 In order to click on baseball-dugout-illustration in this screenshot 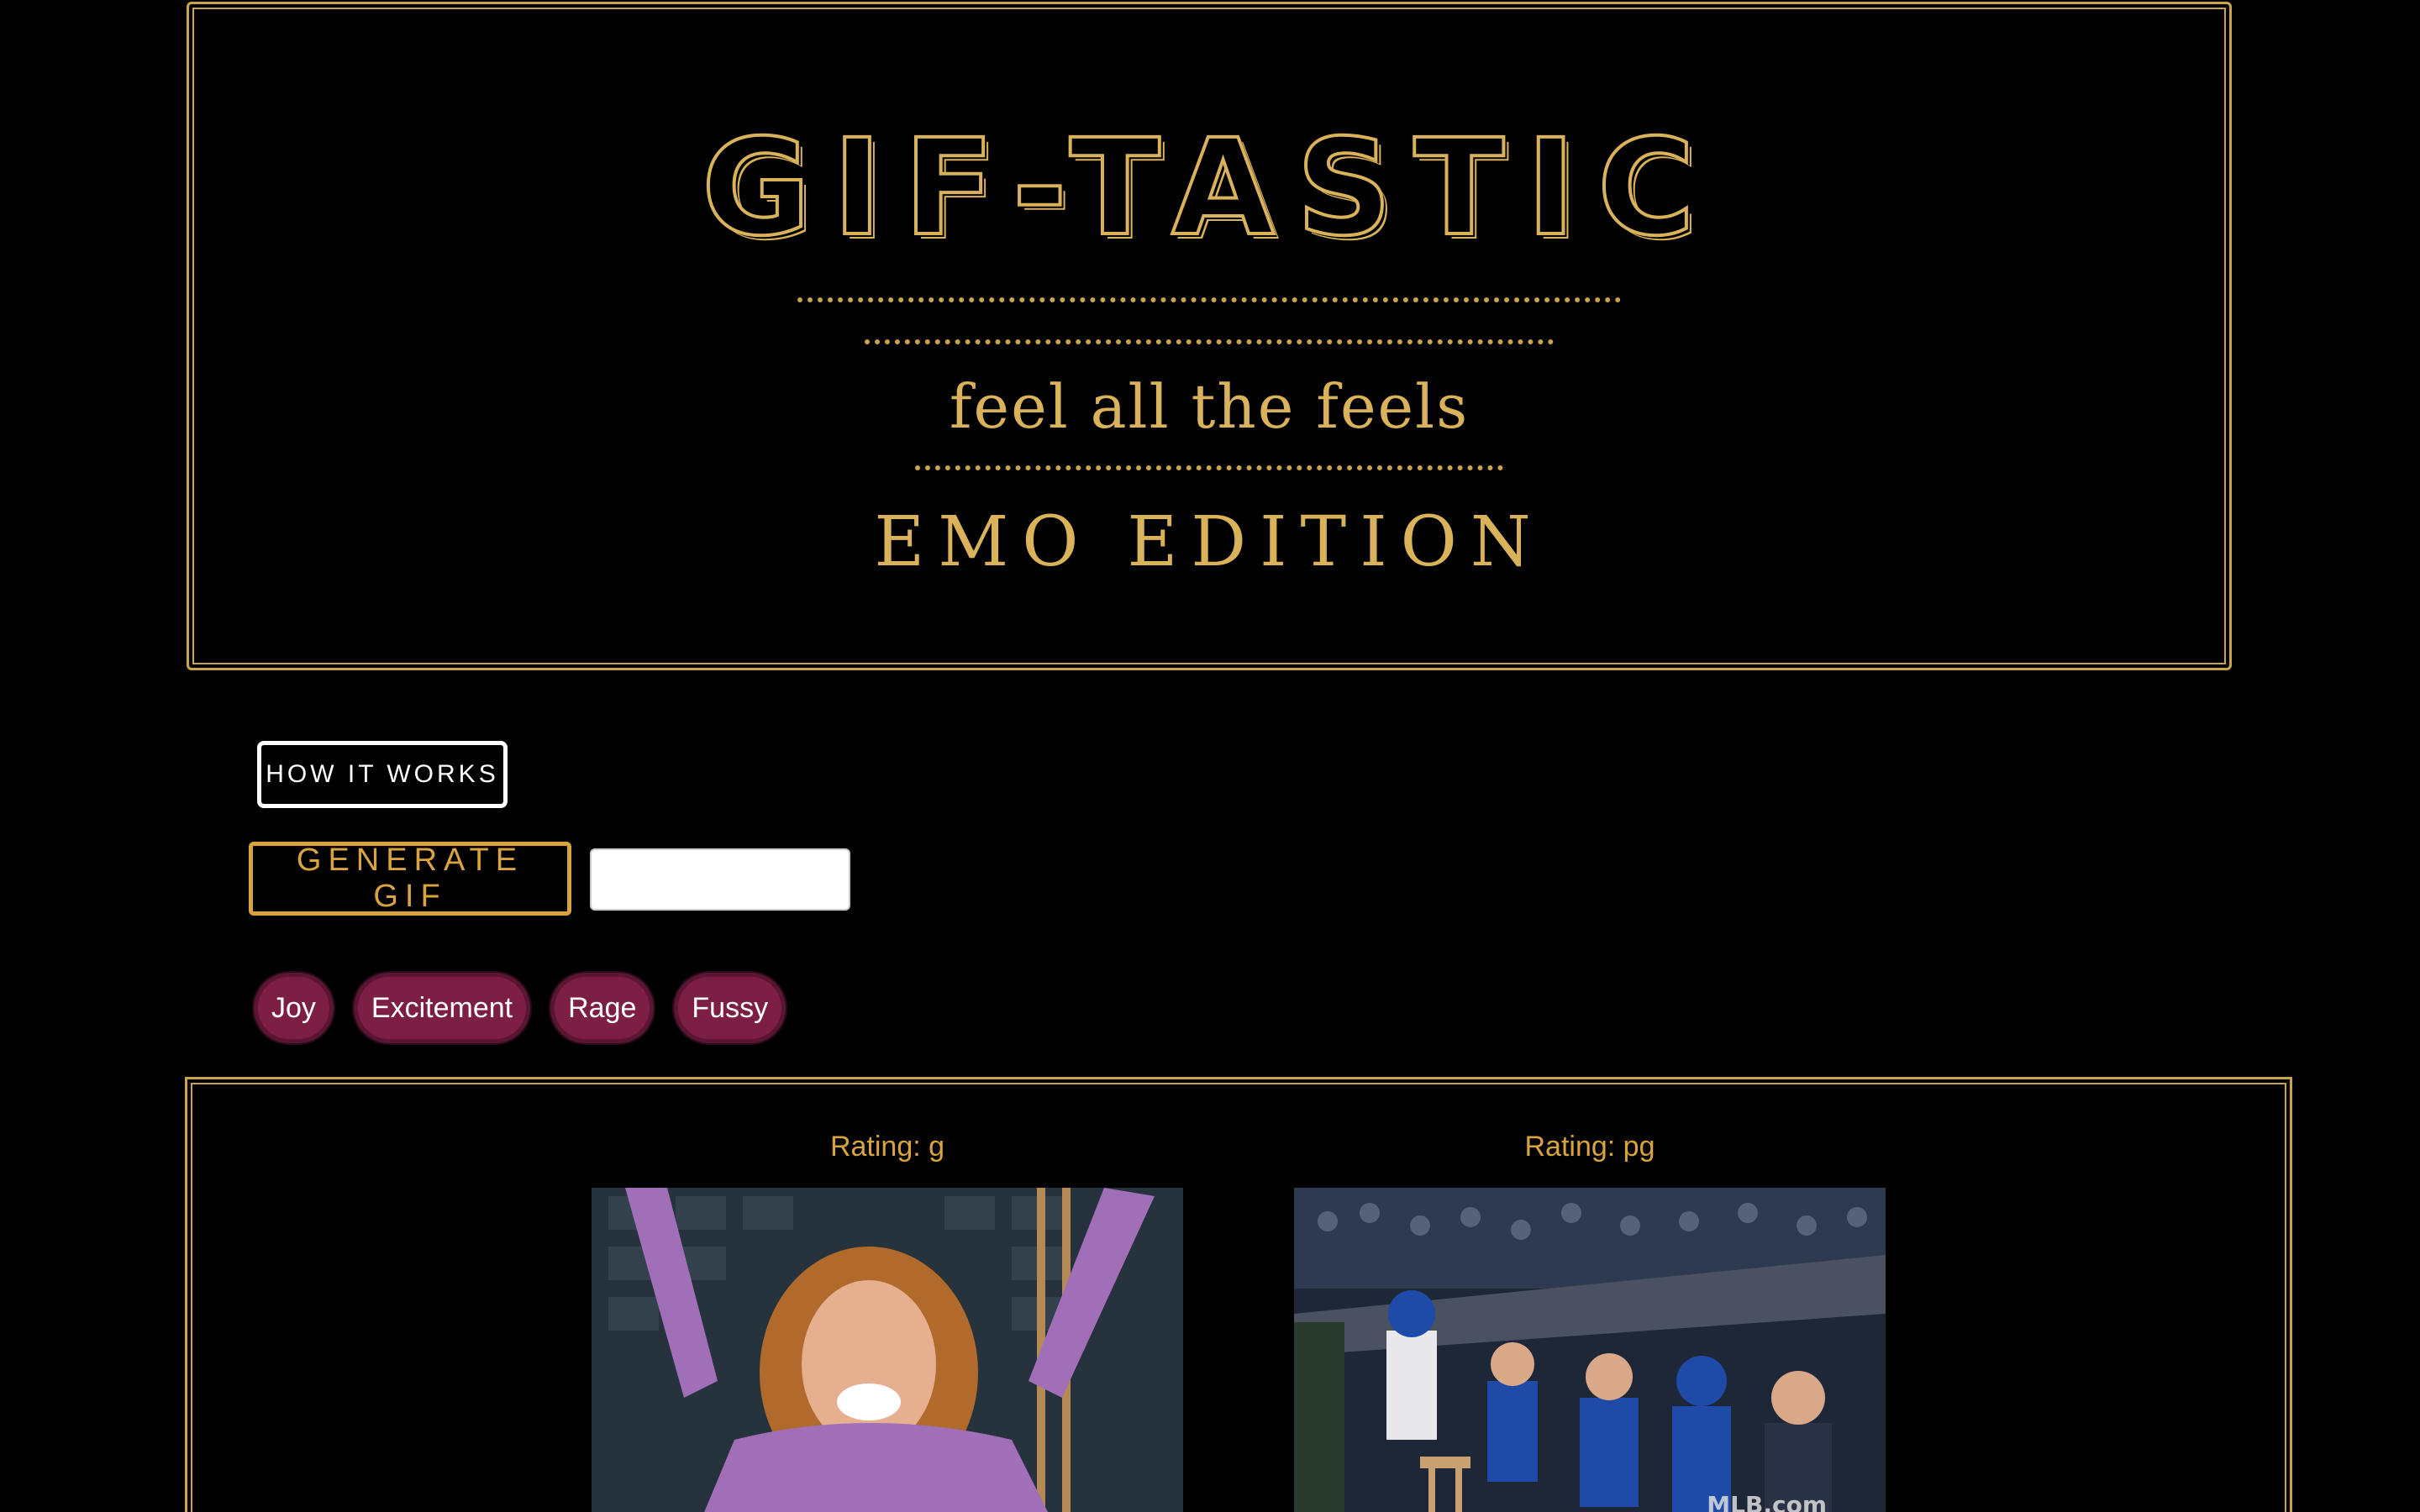, I will do `click(1590, 1350)`.